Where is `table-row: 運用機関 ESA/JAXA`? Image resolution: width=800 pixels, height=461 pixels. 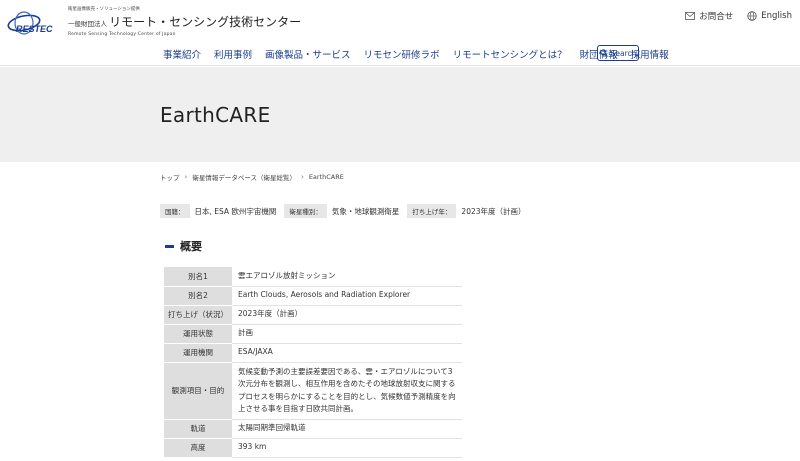
table-row: 運用機関 ESA/JAXA is located at coordinates (313, 353).